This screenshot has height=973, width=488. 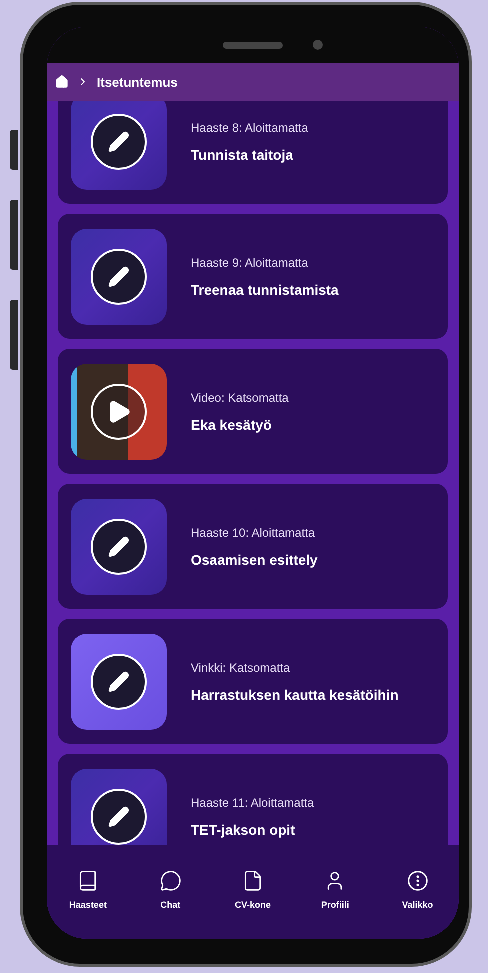 What do you see at coordinates (253, 411) in the screenshot?
I see `activity-card: Video: Katsomatta Eka kesätyö` at bounding box center [253, 411].